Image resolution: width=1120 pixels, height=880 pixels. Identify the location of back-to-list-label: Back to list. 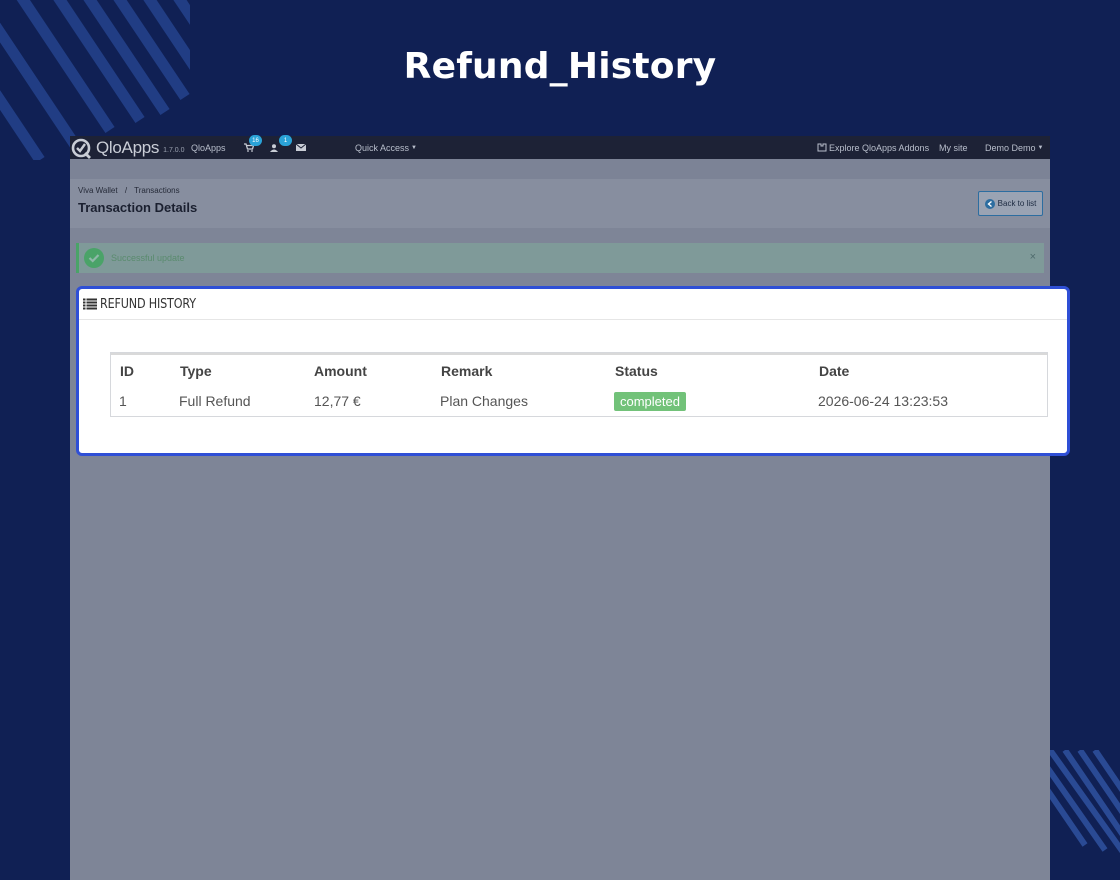
(1017, 203).